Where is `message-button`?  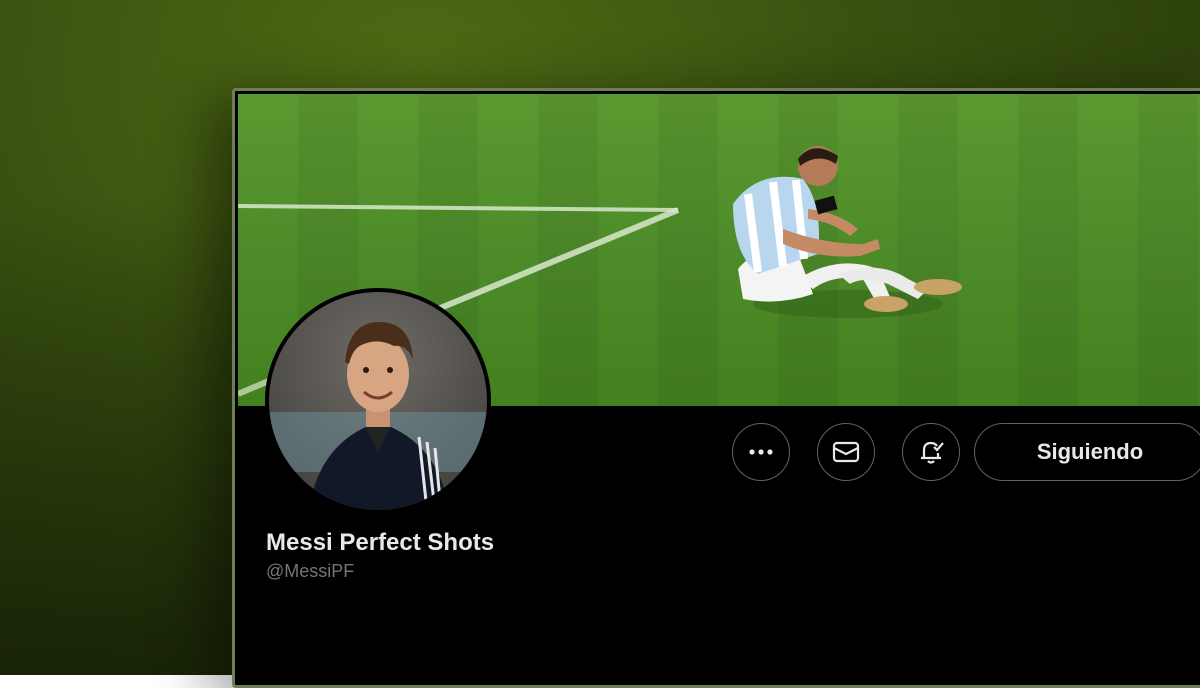
message-button is located at coordinates (846, 452).